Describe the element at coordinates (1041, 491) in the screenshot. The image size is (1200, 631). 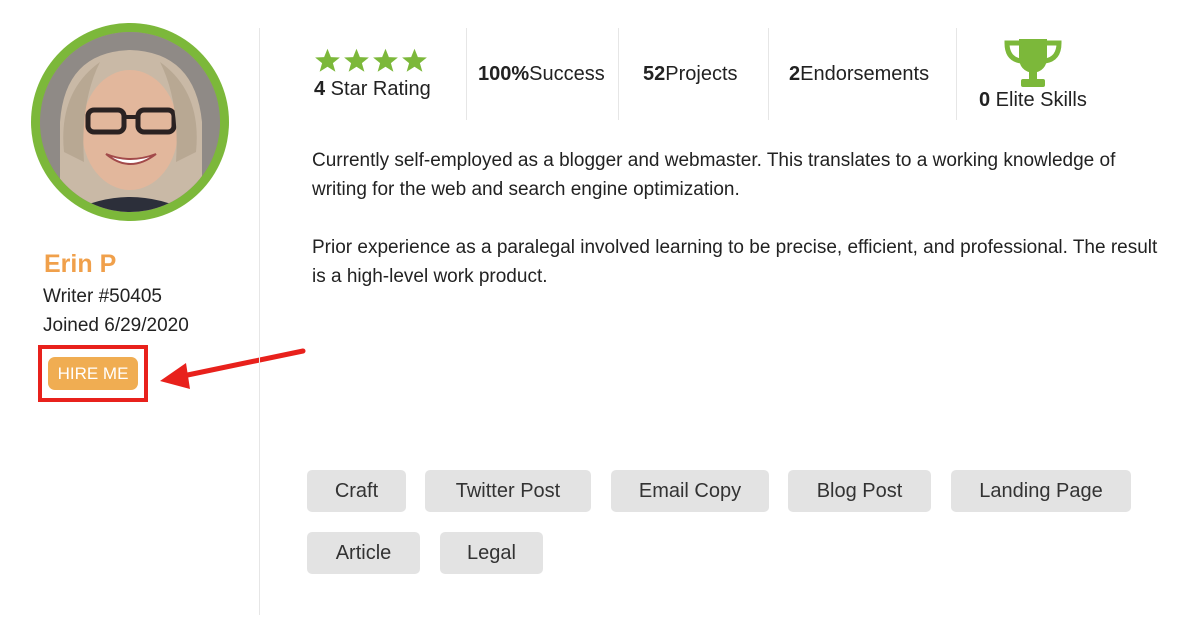
I see `skill-tag-landing-page: Landing Page` at that location.